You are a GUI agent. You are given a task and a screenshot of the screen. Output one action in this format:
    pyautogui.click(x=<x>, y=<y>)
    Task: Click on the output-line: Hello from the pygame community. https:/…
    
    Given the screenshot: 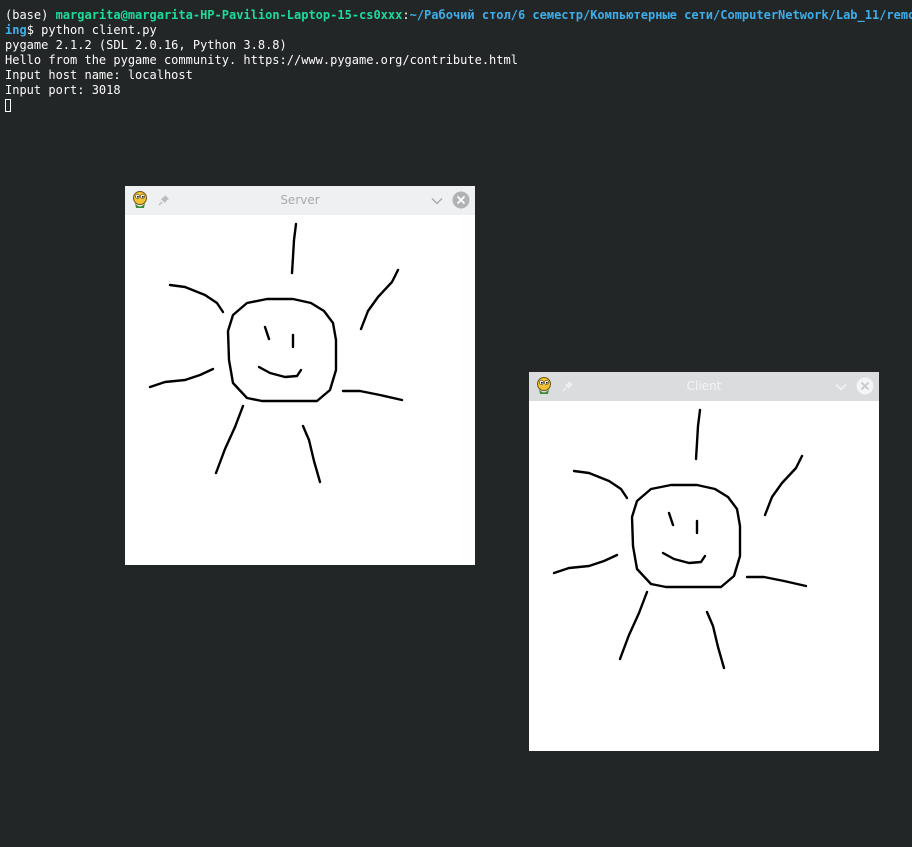 What is the action you would take?
    pyautogui.click(x=261, y=60)
    